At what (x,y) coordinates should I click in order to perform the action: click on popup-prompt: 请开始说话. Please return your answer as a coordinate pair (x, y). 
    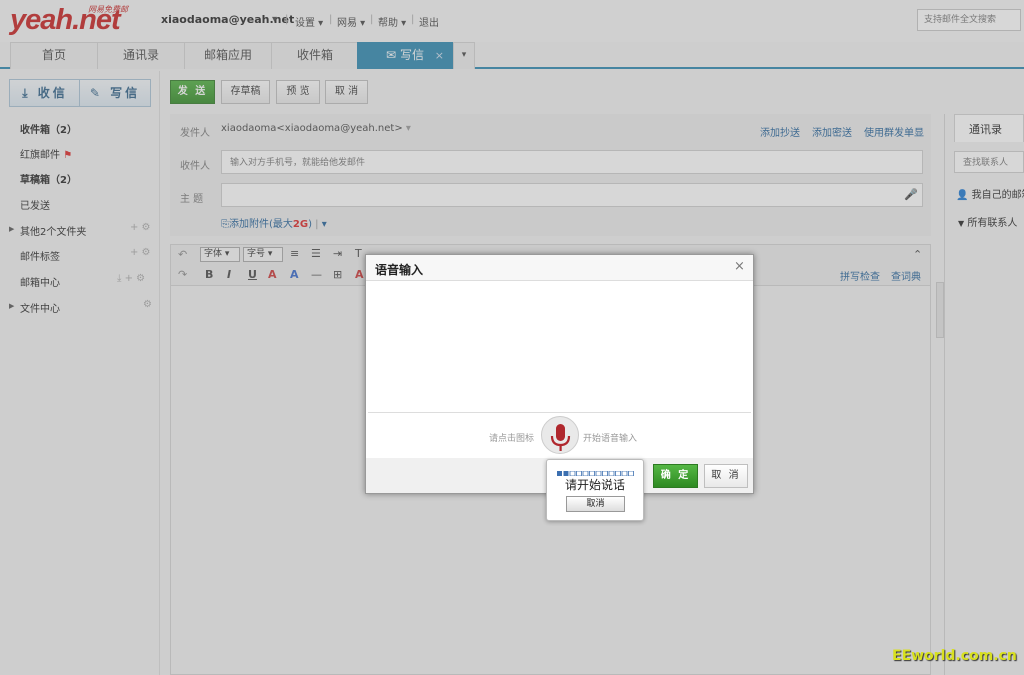
    Looking at the image, I should click on (594, 485).